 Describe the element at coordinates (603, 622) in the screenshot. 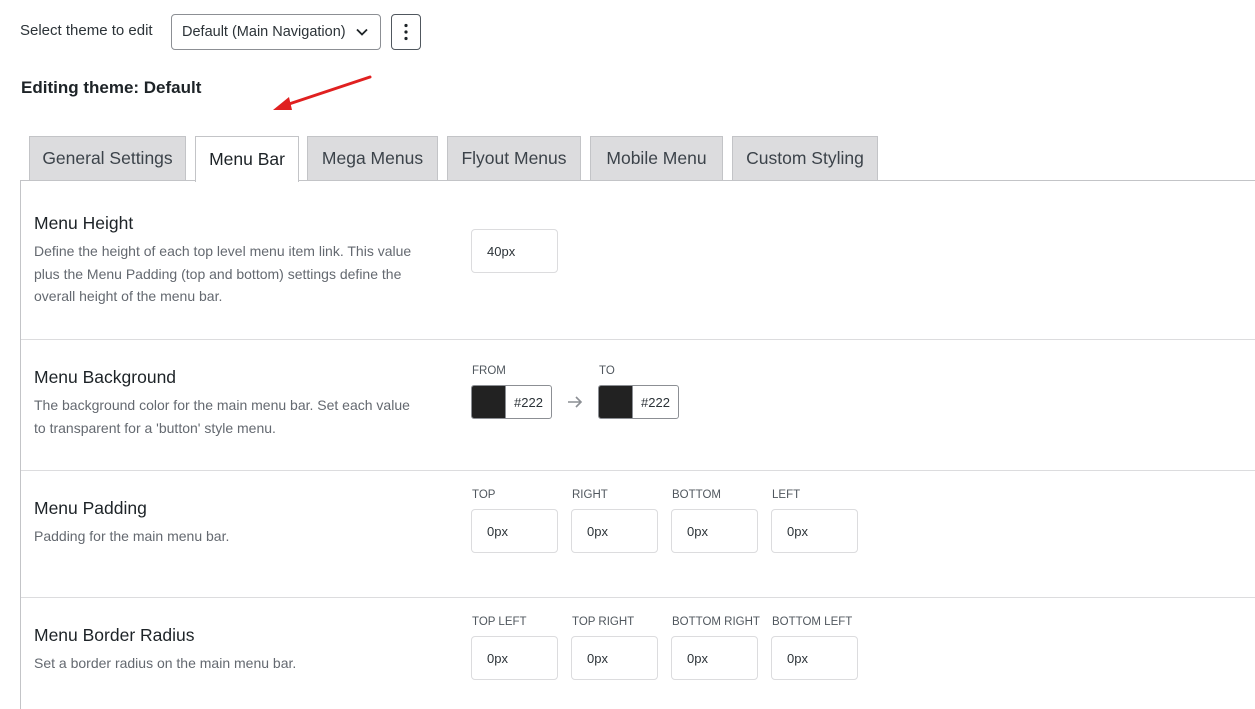

I see `radius-top-right-label: TOP RIGHT` at that location.